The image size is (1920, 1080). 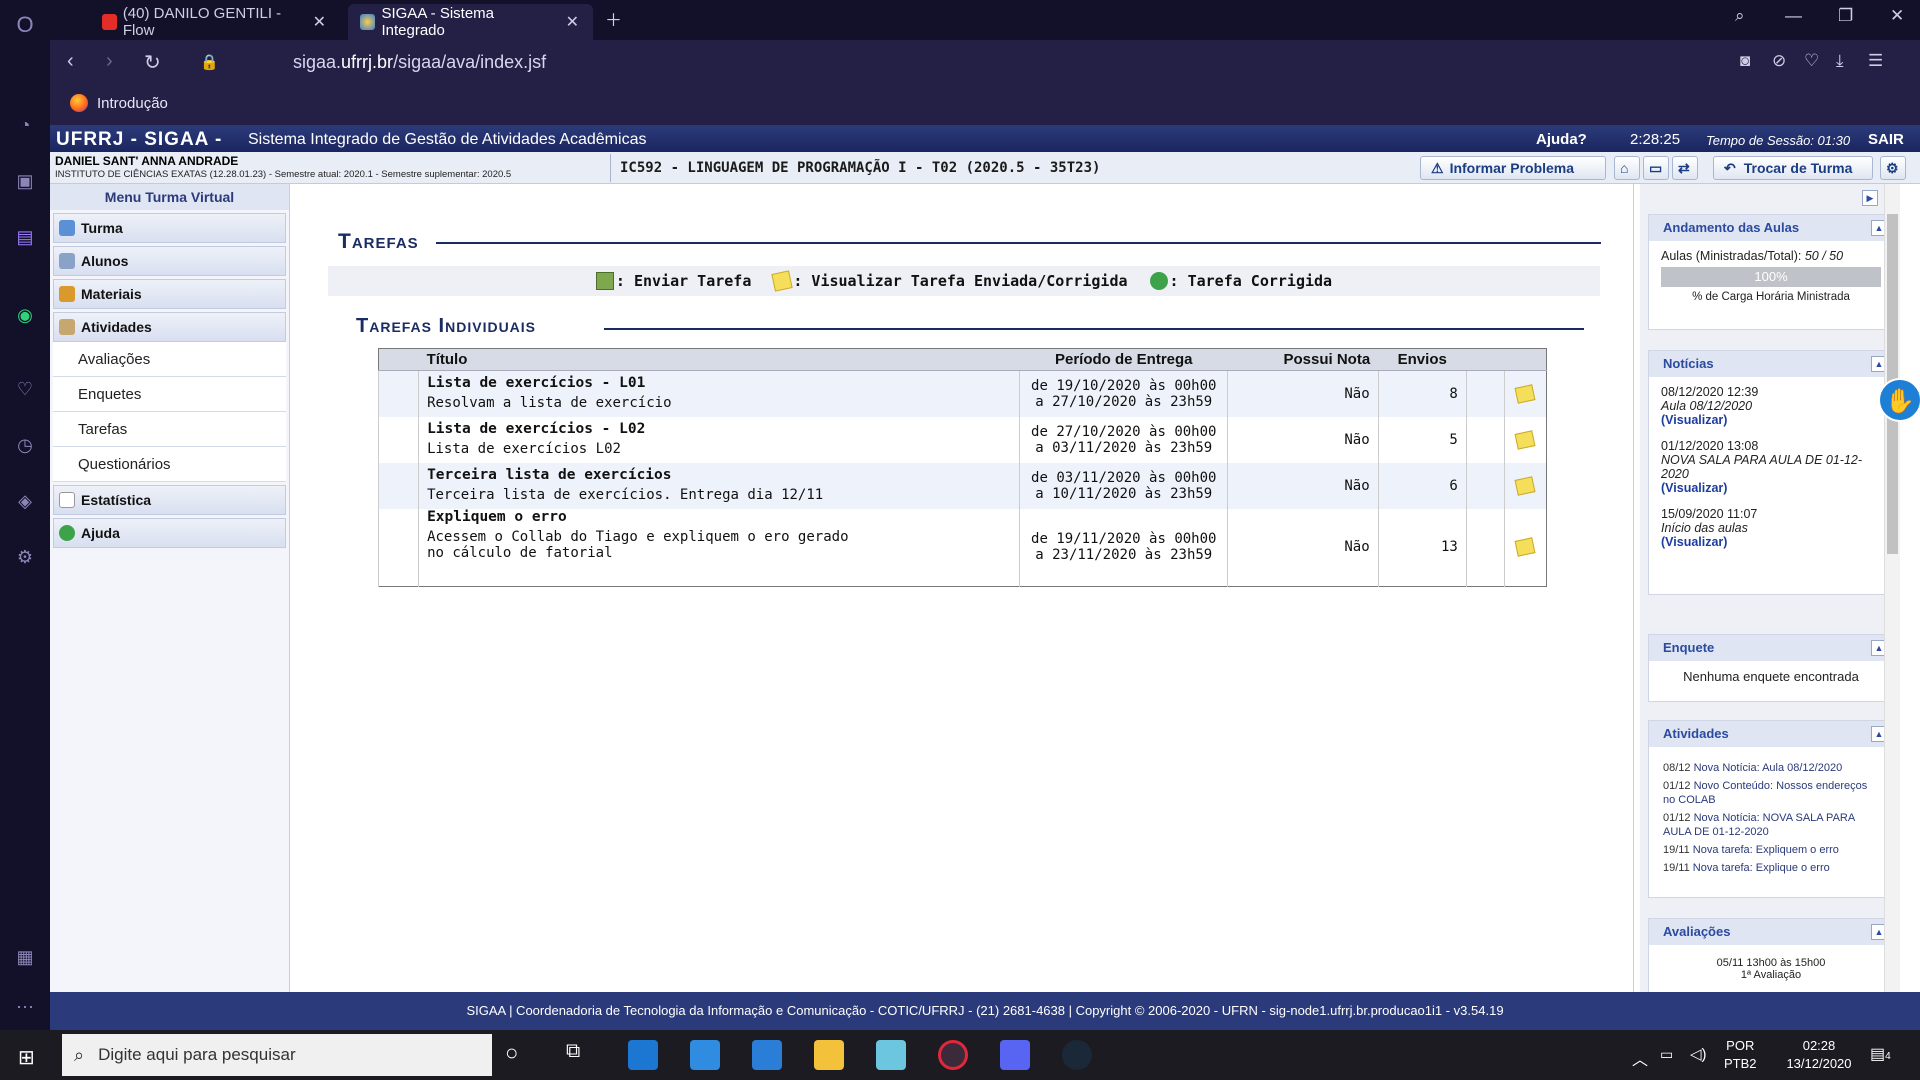 What do you see at coordinates (79, 103) in the screenshot?
I see `firefox-icon` at bounding box center [79, 103].